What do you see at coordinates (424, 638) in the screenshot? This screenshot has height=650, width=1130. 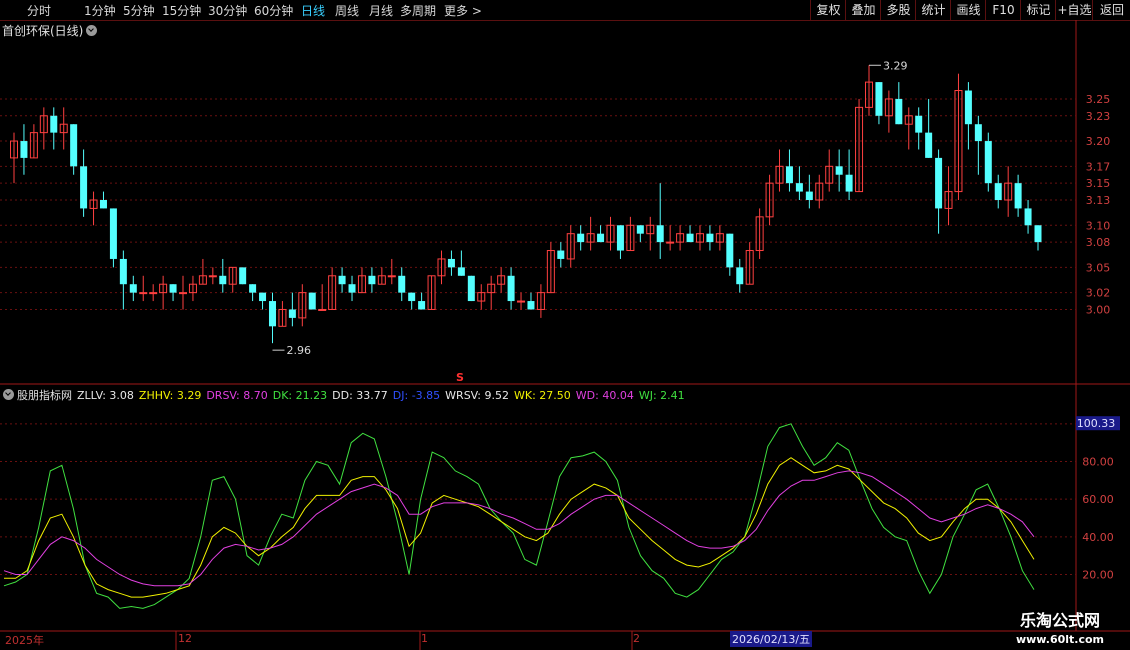 I see `date-label-jan: 1` at bounding box center [424, 638].